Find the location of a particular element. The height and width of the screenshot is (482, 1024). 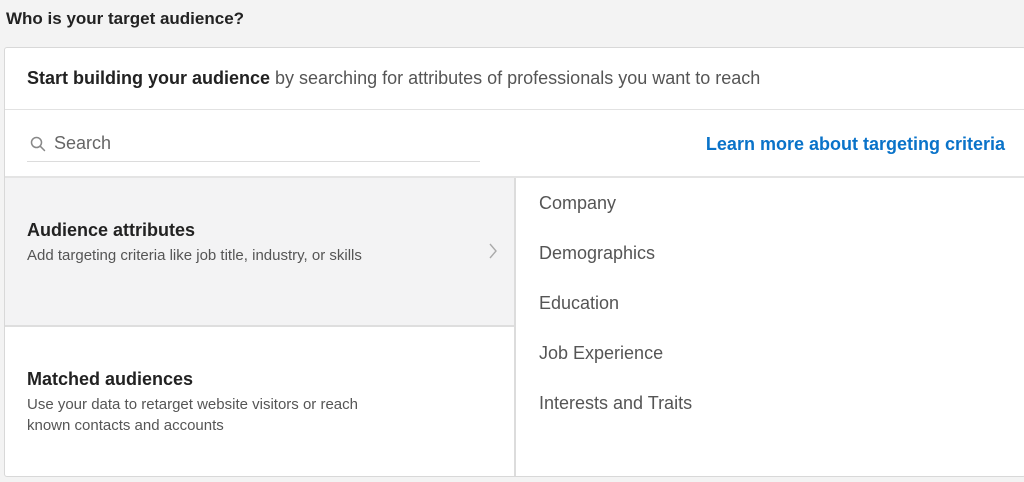

learn-more-link: Learn more about targeting criteria is located at coordinates (855, 144).